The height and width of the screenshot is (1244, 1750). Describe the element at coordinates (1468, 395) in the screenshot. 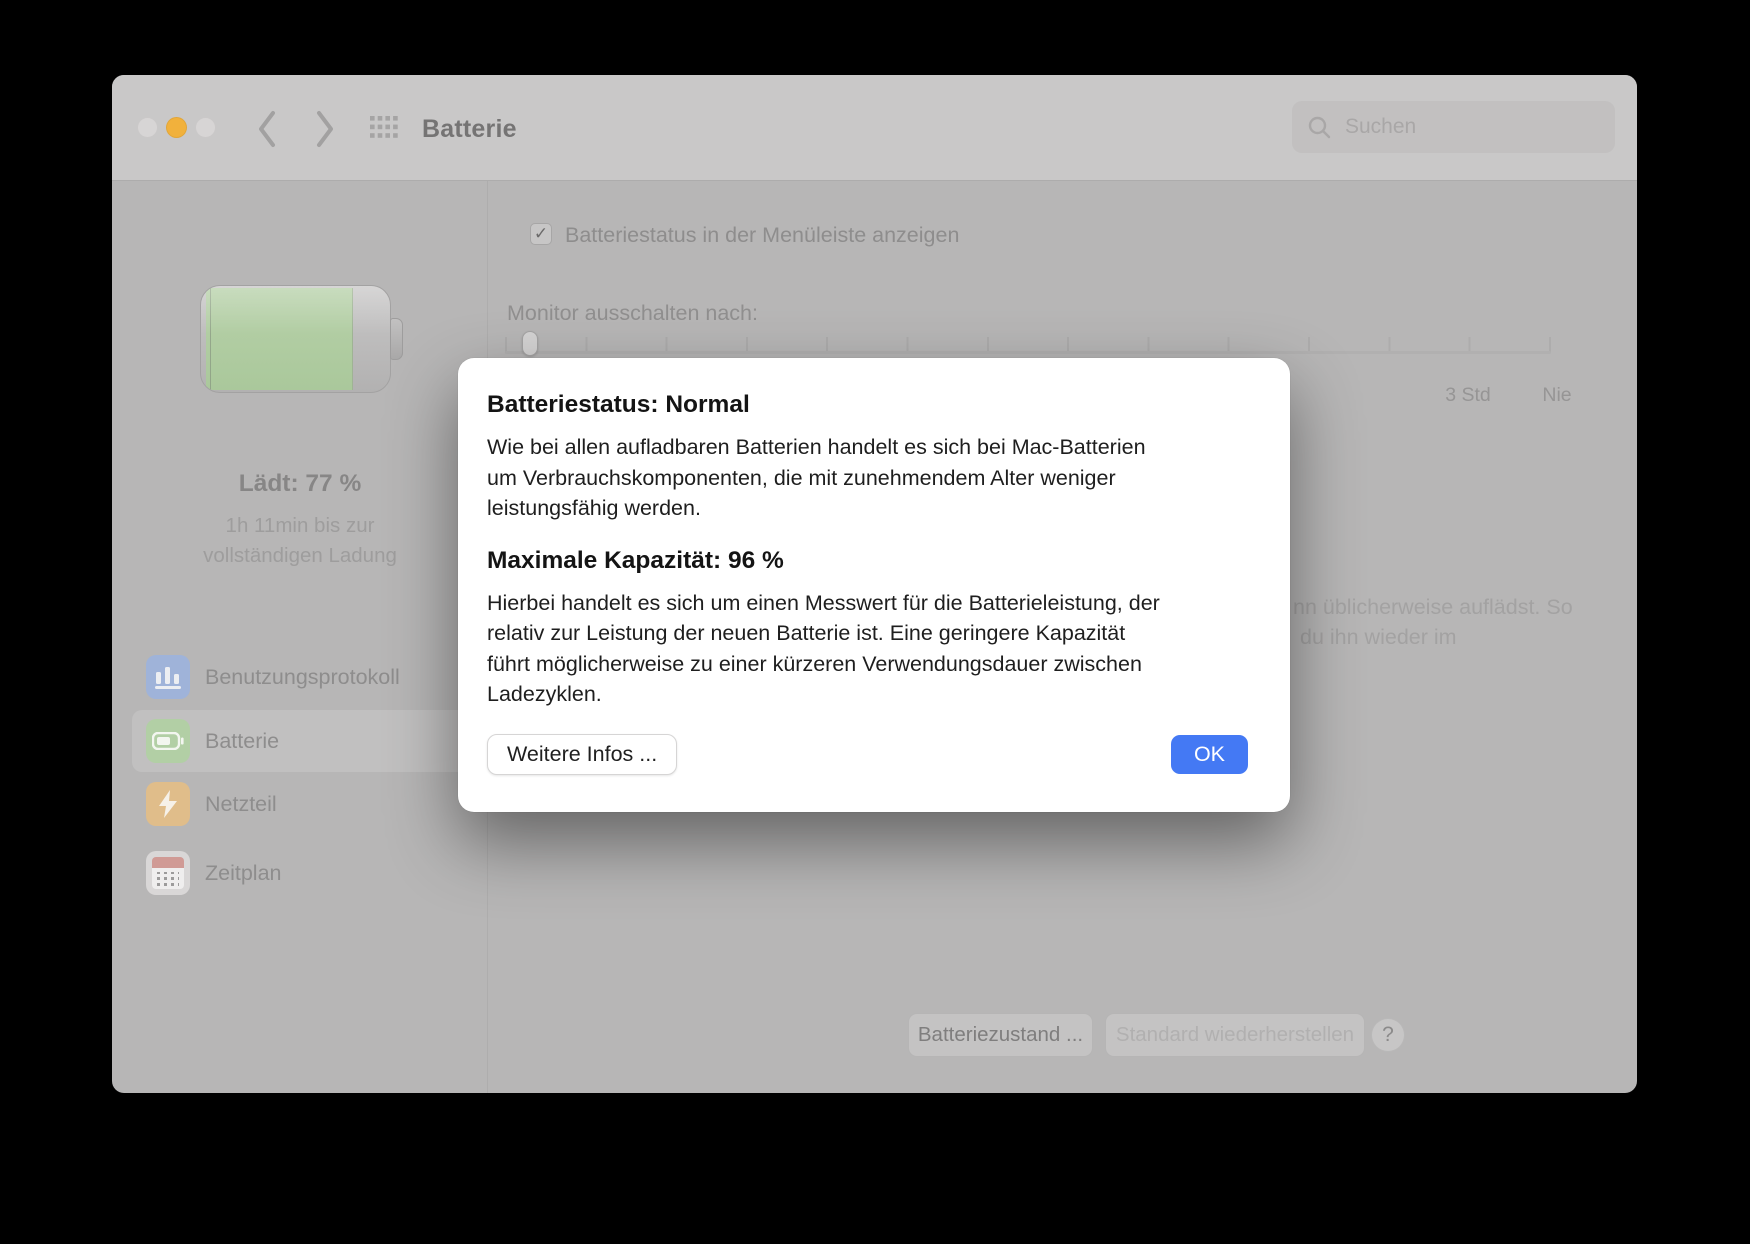

I see `slider-label-3std: 3 Std` at that location.